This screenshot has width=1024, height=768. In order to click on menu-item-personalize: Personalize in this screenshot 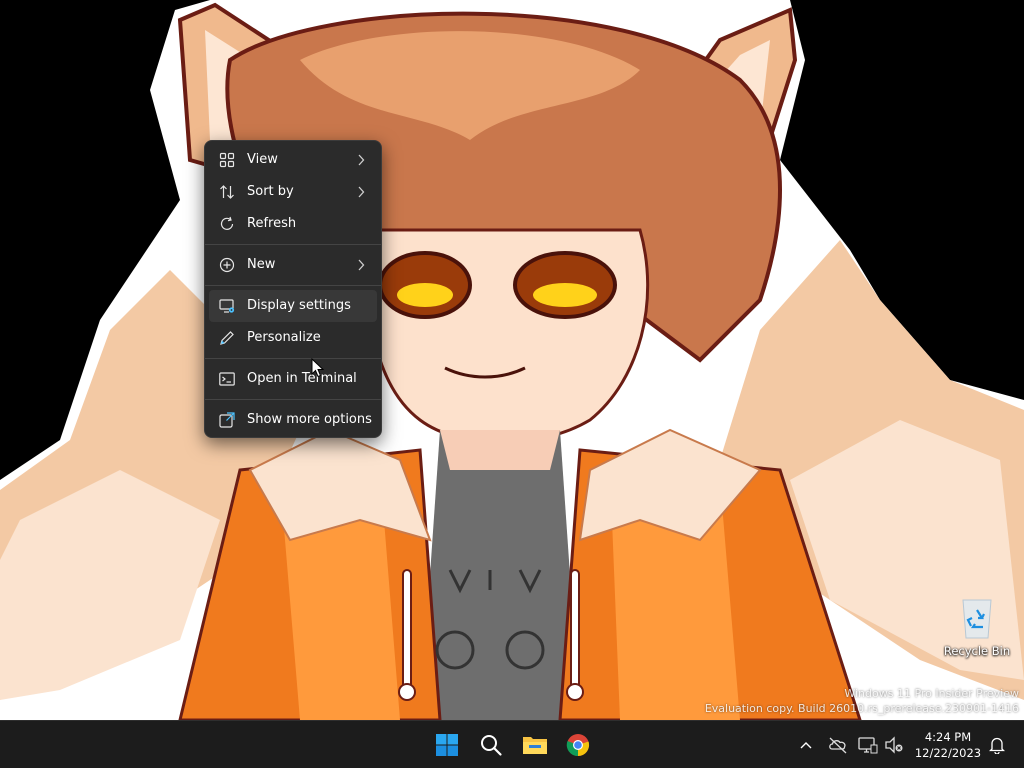, I will do `click(293, 338)`.